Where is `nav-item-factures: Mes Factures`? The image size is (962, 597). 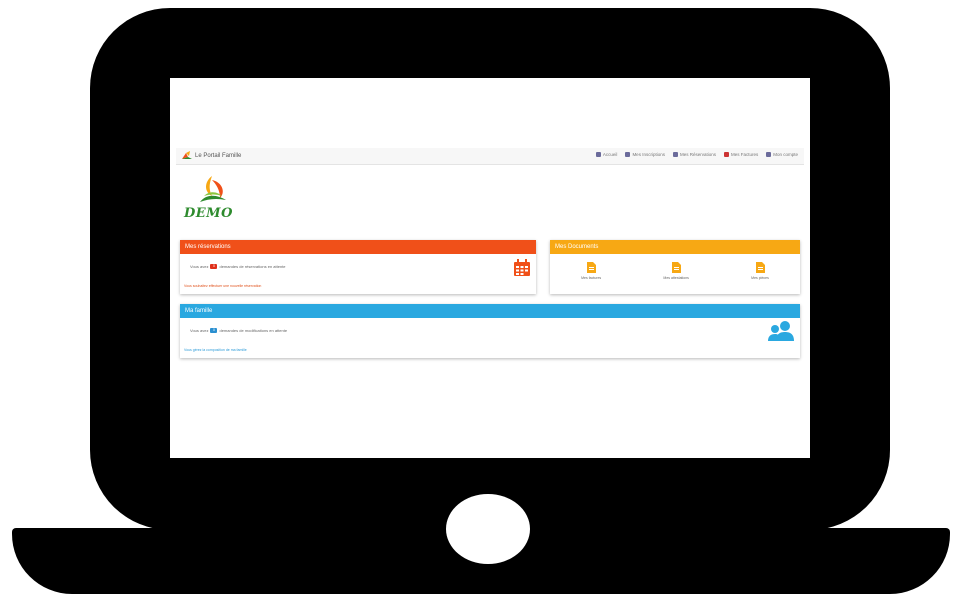
nav-item-factures: Mes Factures is located at coordinates (741, 154).